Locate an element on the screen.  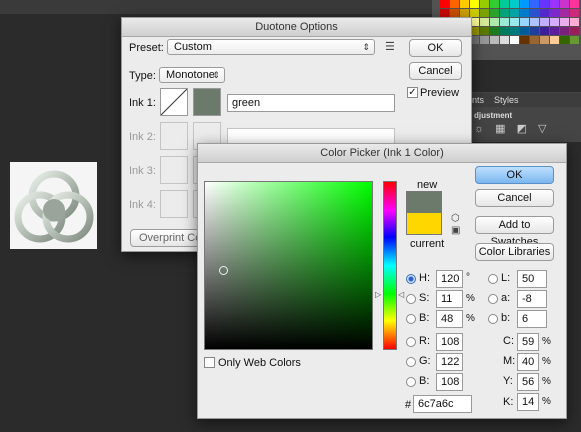
type-select: Monotone ⇕ is located at coordinates (192, 75).